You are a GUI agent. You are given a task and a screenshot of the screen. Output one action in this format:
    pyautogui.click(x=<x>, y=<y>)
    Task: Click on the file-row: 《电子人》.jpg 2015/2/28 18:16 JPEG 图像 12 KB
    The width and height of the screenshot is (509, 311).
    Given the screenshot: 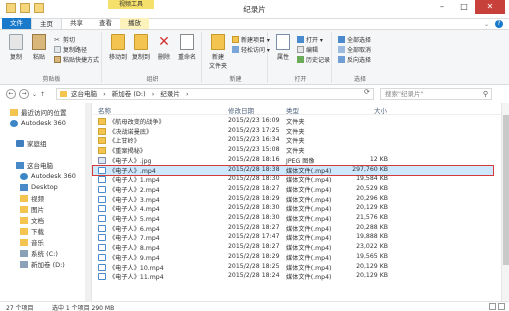 What is the action you would take?
    pyautogui.click(x=293, y=160)
    